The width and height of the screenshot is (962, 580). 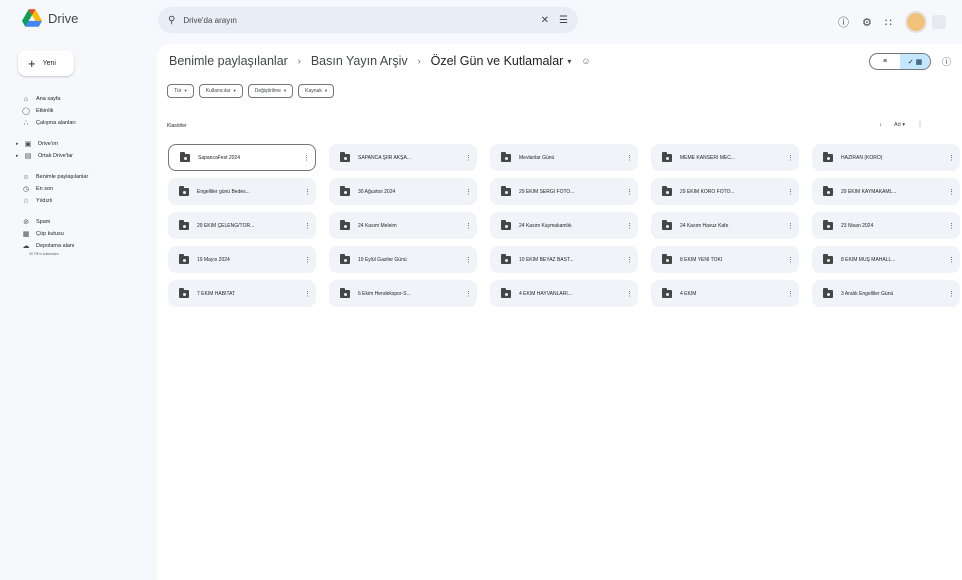 I want to click on folder-item: 3 Aralık Engelliler Günü ⋮, so click(x=886, y=293).